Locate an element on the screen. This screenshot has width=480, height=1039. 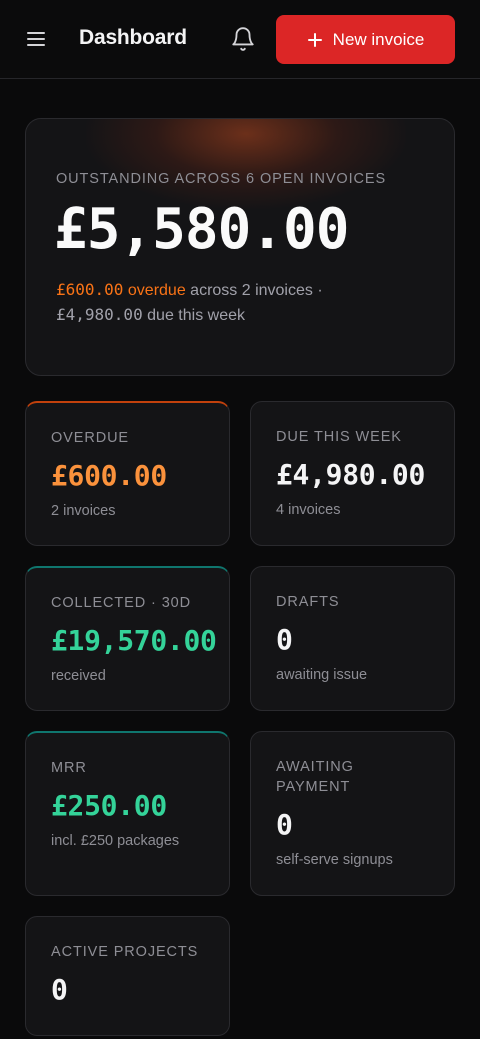
card-label: ACTIVE PROJECTS is located at coordinates (125, 952).